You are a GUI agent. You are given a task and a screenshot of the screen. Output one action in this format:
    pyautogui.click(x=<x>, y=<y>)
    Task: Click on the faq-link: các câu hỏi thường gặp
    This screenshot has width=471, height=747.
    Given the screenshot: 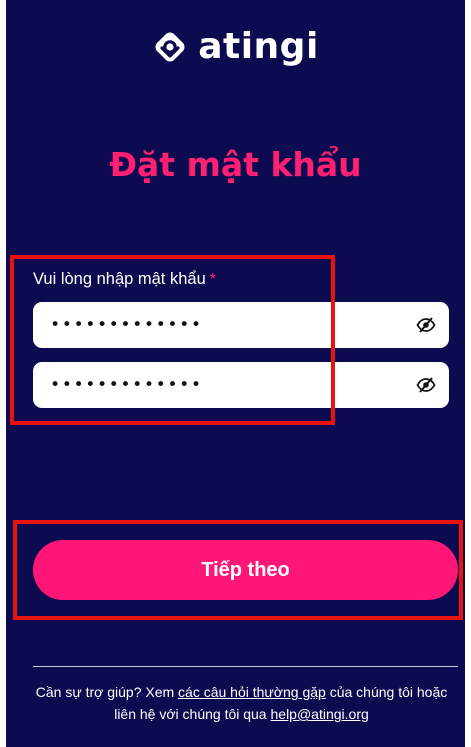 What is the action you would take?
    pyautogui.click(x=252, y=692)
    